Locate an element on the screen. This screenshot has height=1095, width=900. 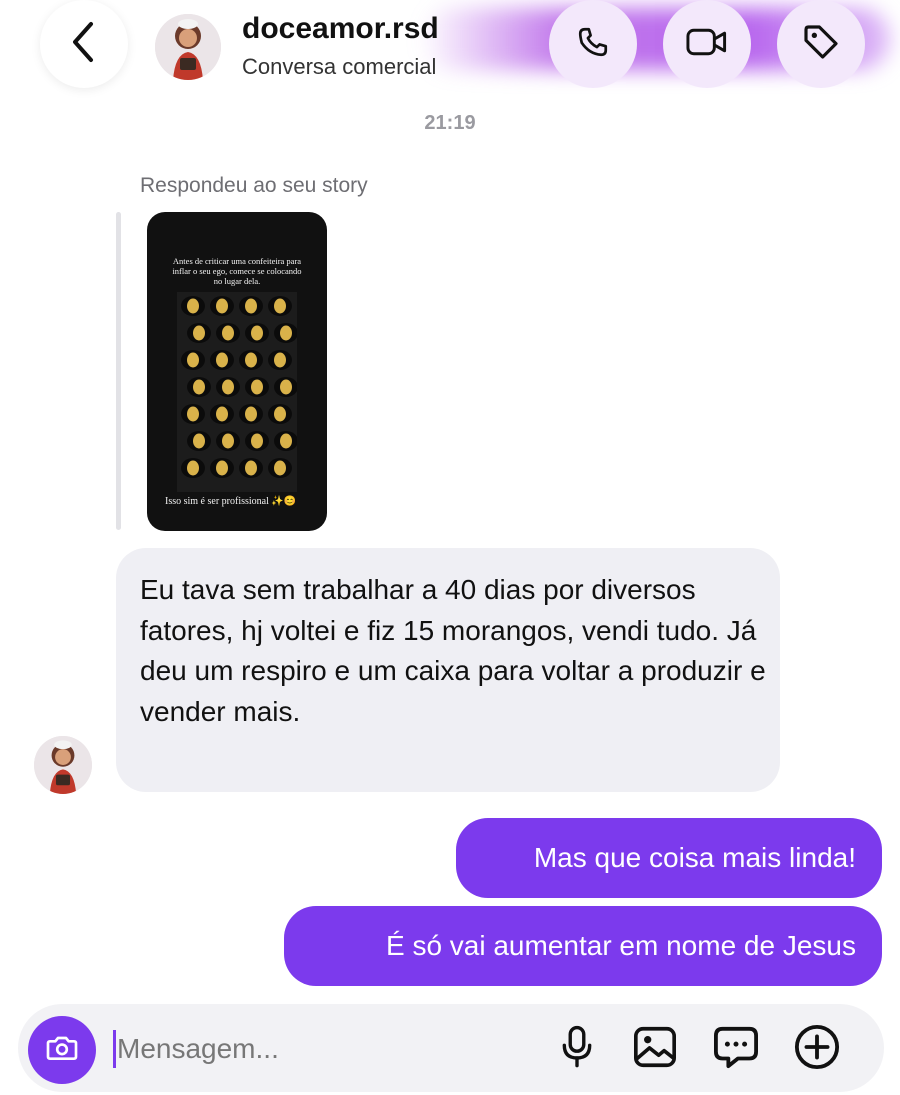
message-input is located at coordinates (317, 1049).